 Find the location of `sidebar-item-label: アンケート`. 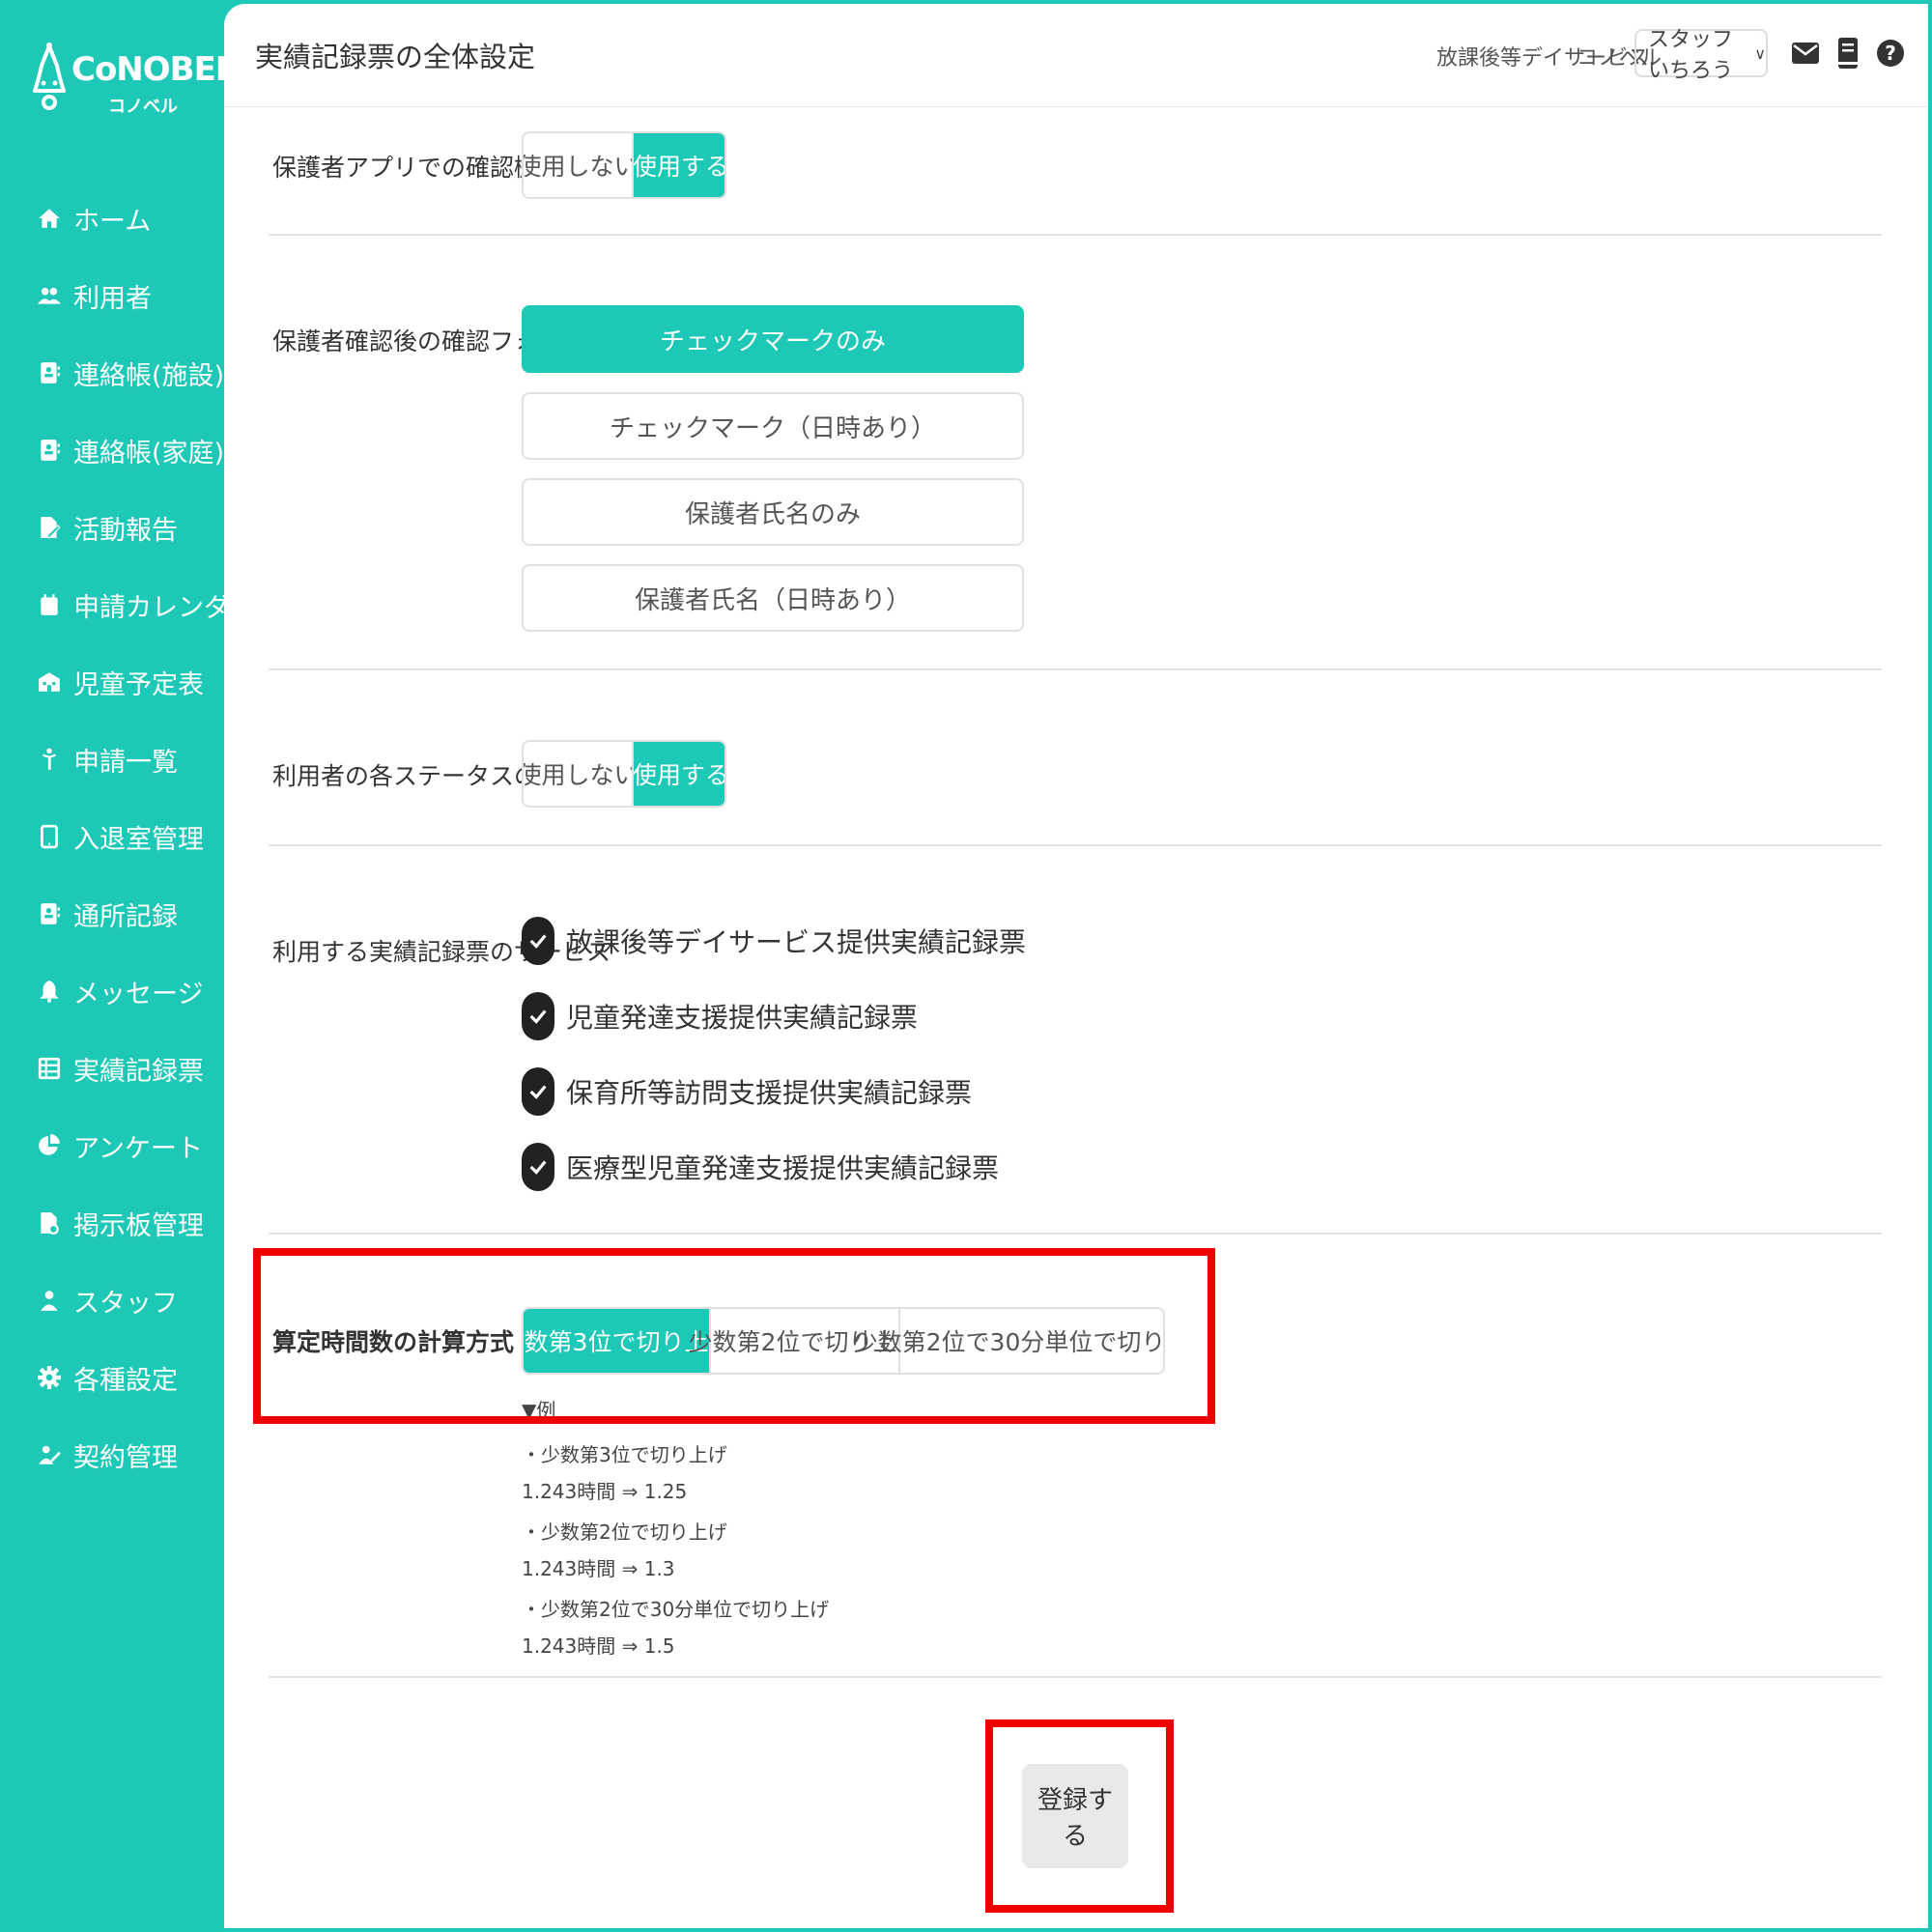

sidebar-item-label: アンケート is located at coordinates (138, 1148).